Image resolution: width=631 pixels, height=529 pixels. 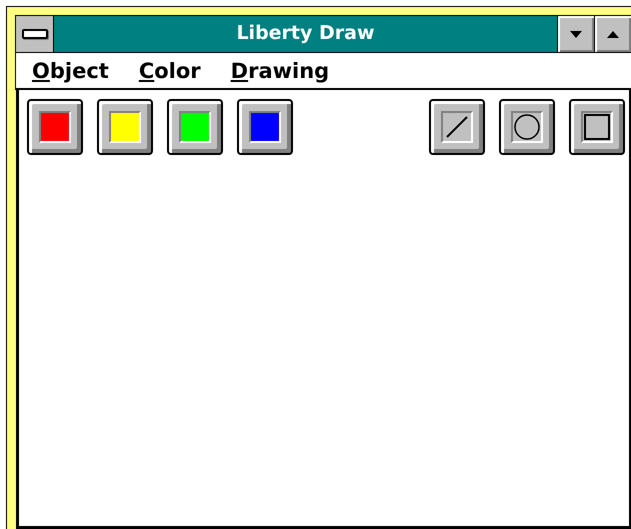 What do you see at coordinates (70, 70) in the screenshot?
I see `menu-item: Object` at bounding box center [70, 70].